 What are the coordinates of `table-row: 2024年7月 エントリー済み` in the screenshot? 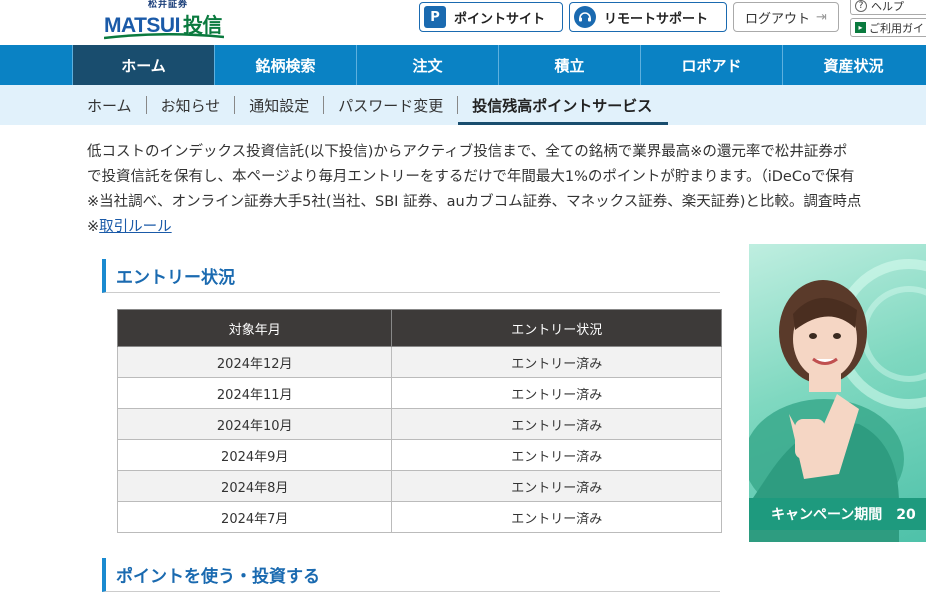 It's located at (419, 517).